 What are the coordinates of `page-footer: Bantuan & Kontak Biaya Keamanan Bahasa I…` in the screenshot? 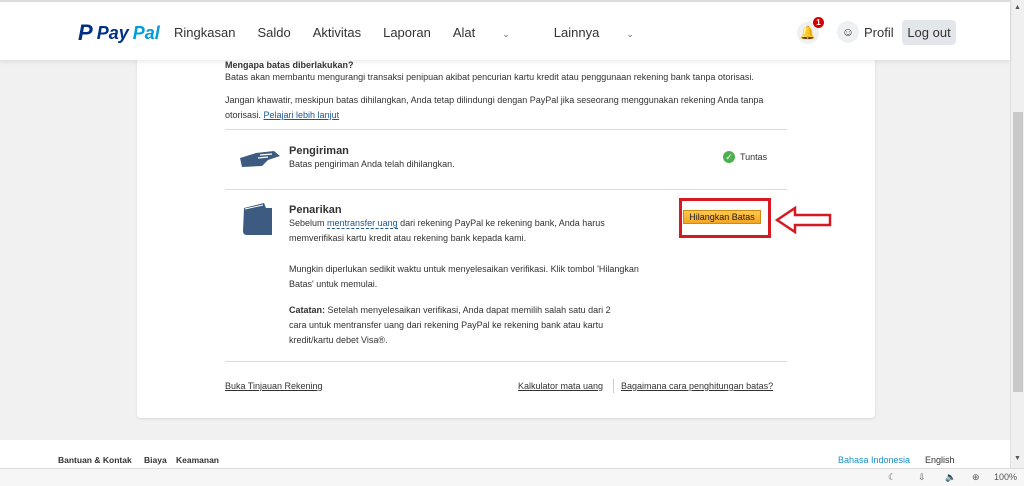 It's located at (505, 454).